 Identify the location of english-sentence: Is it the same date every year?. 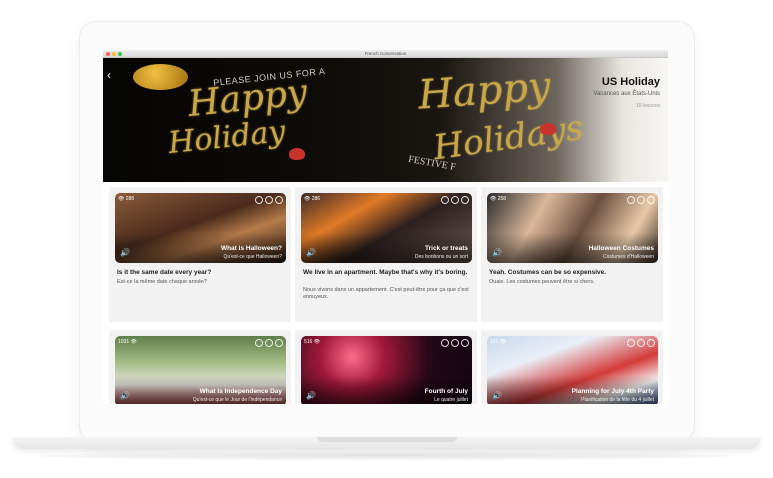
(164, 272).